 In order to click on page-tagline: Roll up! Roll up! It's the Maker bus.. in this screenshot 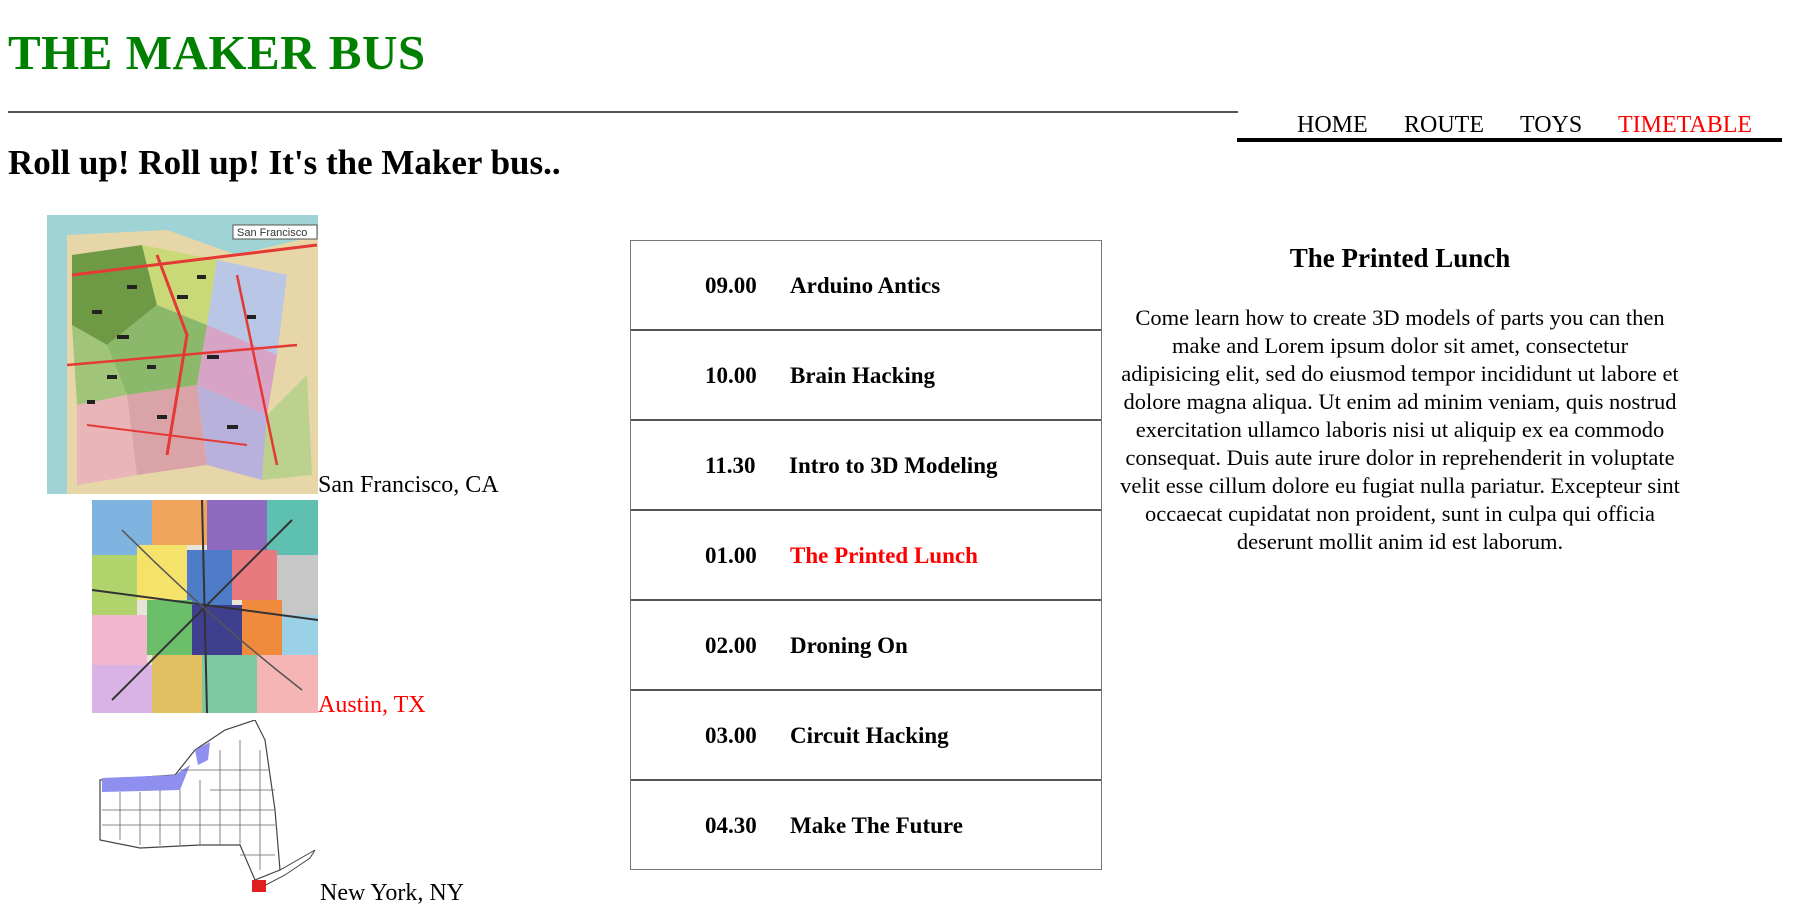, I will do `click(284, 162)`.